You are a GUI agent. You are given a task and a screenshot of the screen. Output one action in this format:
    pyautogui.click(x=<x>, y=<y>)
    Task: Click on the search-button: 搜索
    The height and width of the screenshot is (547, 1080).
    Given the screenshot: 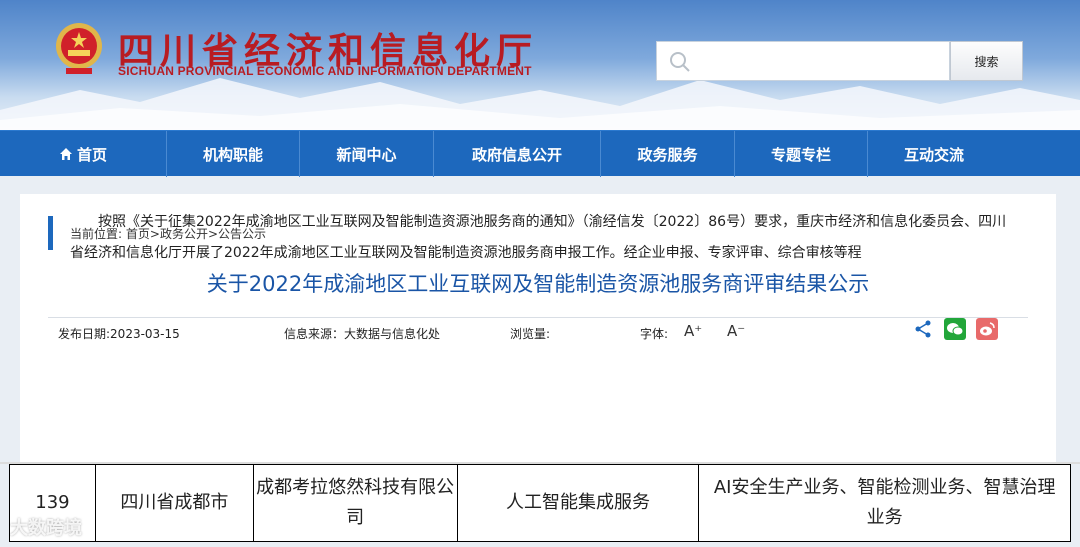 What is the action you would take?
    pyautogui.click(x=986, y=61)
    